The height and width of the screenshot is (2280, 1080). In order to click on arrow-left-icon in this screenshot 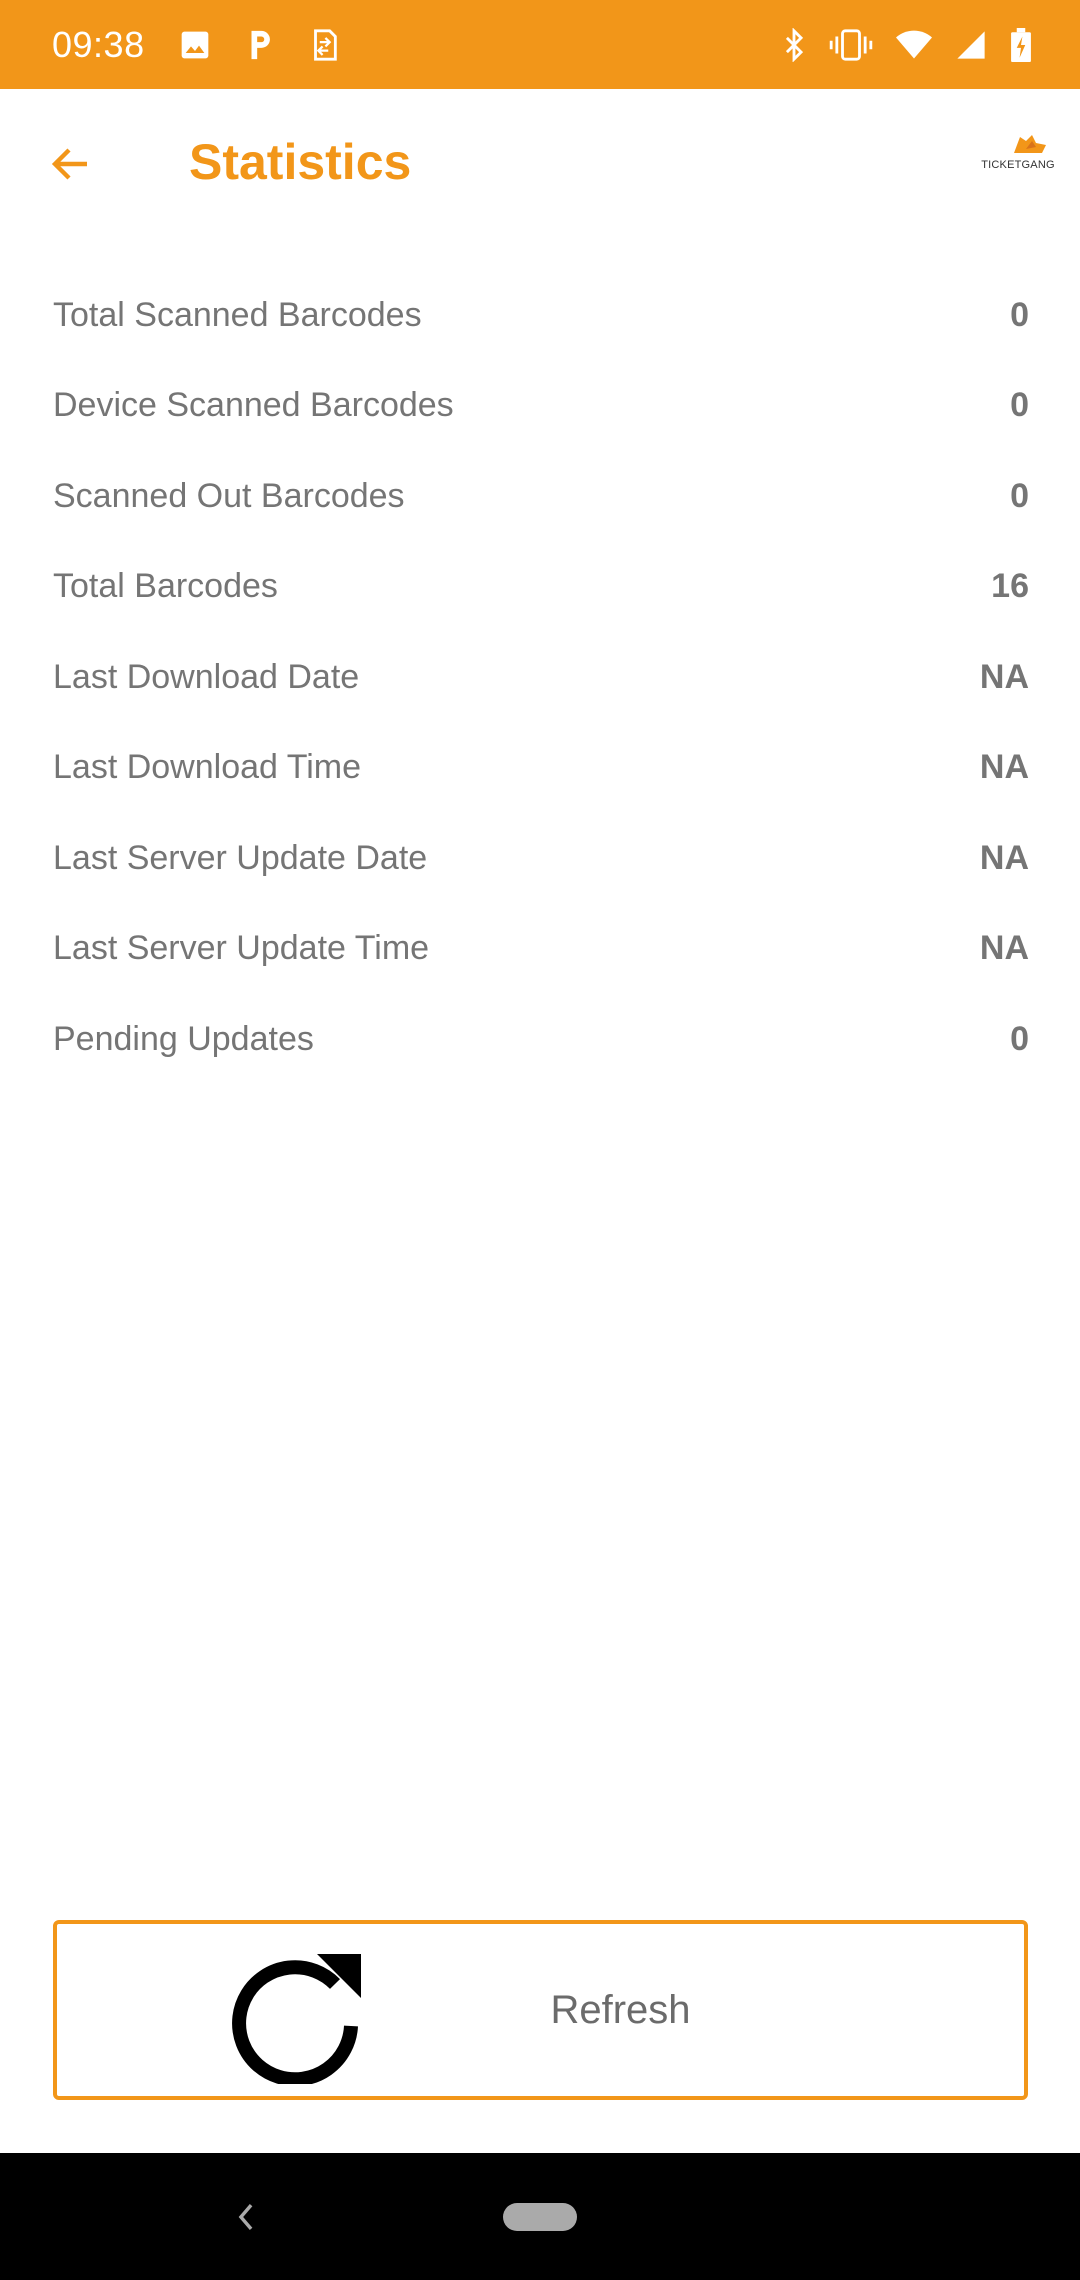, I will do `click(69, 164)`.